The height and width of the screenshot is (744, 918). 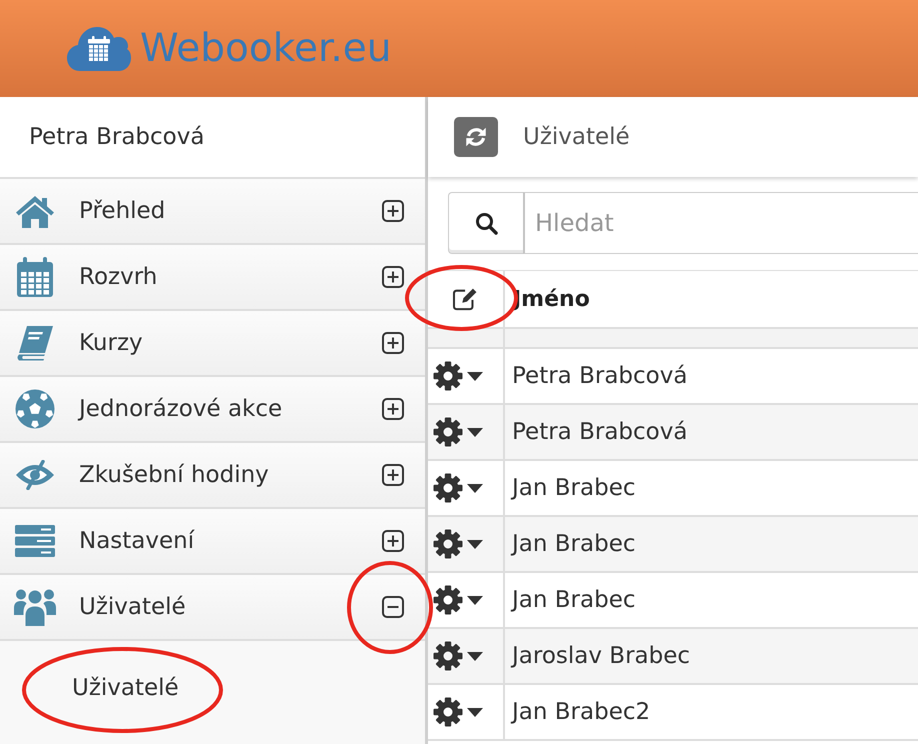 I want to click on book-icon, so click(x=35, y=343).